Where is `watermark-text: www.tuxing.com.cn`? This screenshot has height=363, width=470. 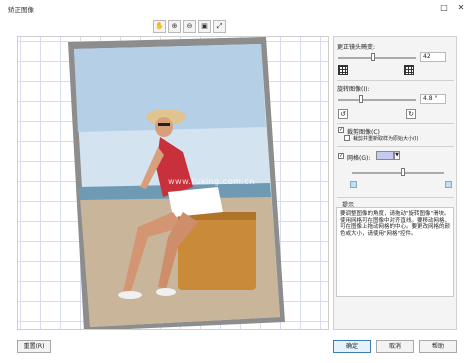 watermark-text: www.tuxing.com.cn is located at coordinates (211, 181).